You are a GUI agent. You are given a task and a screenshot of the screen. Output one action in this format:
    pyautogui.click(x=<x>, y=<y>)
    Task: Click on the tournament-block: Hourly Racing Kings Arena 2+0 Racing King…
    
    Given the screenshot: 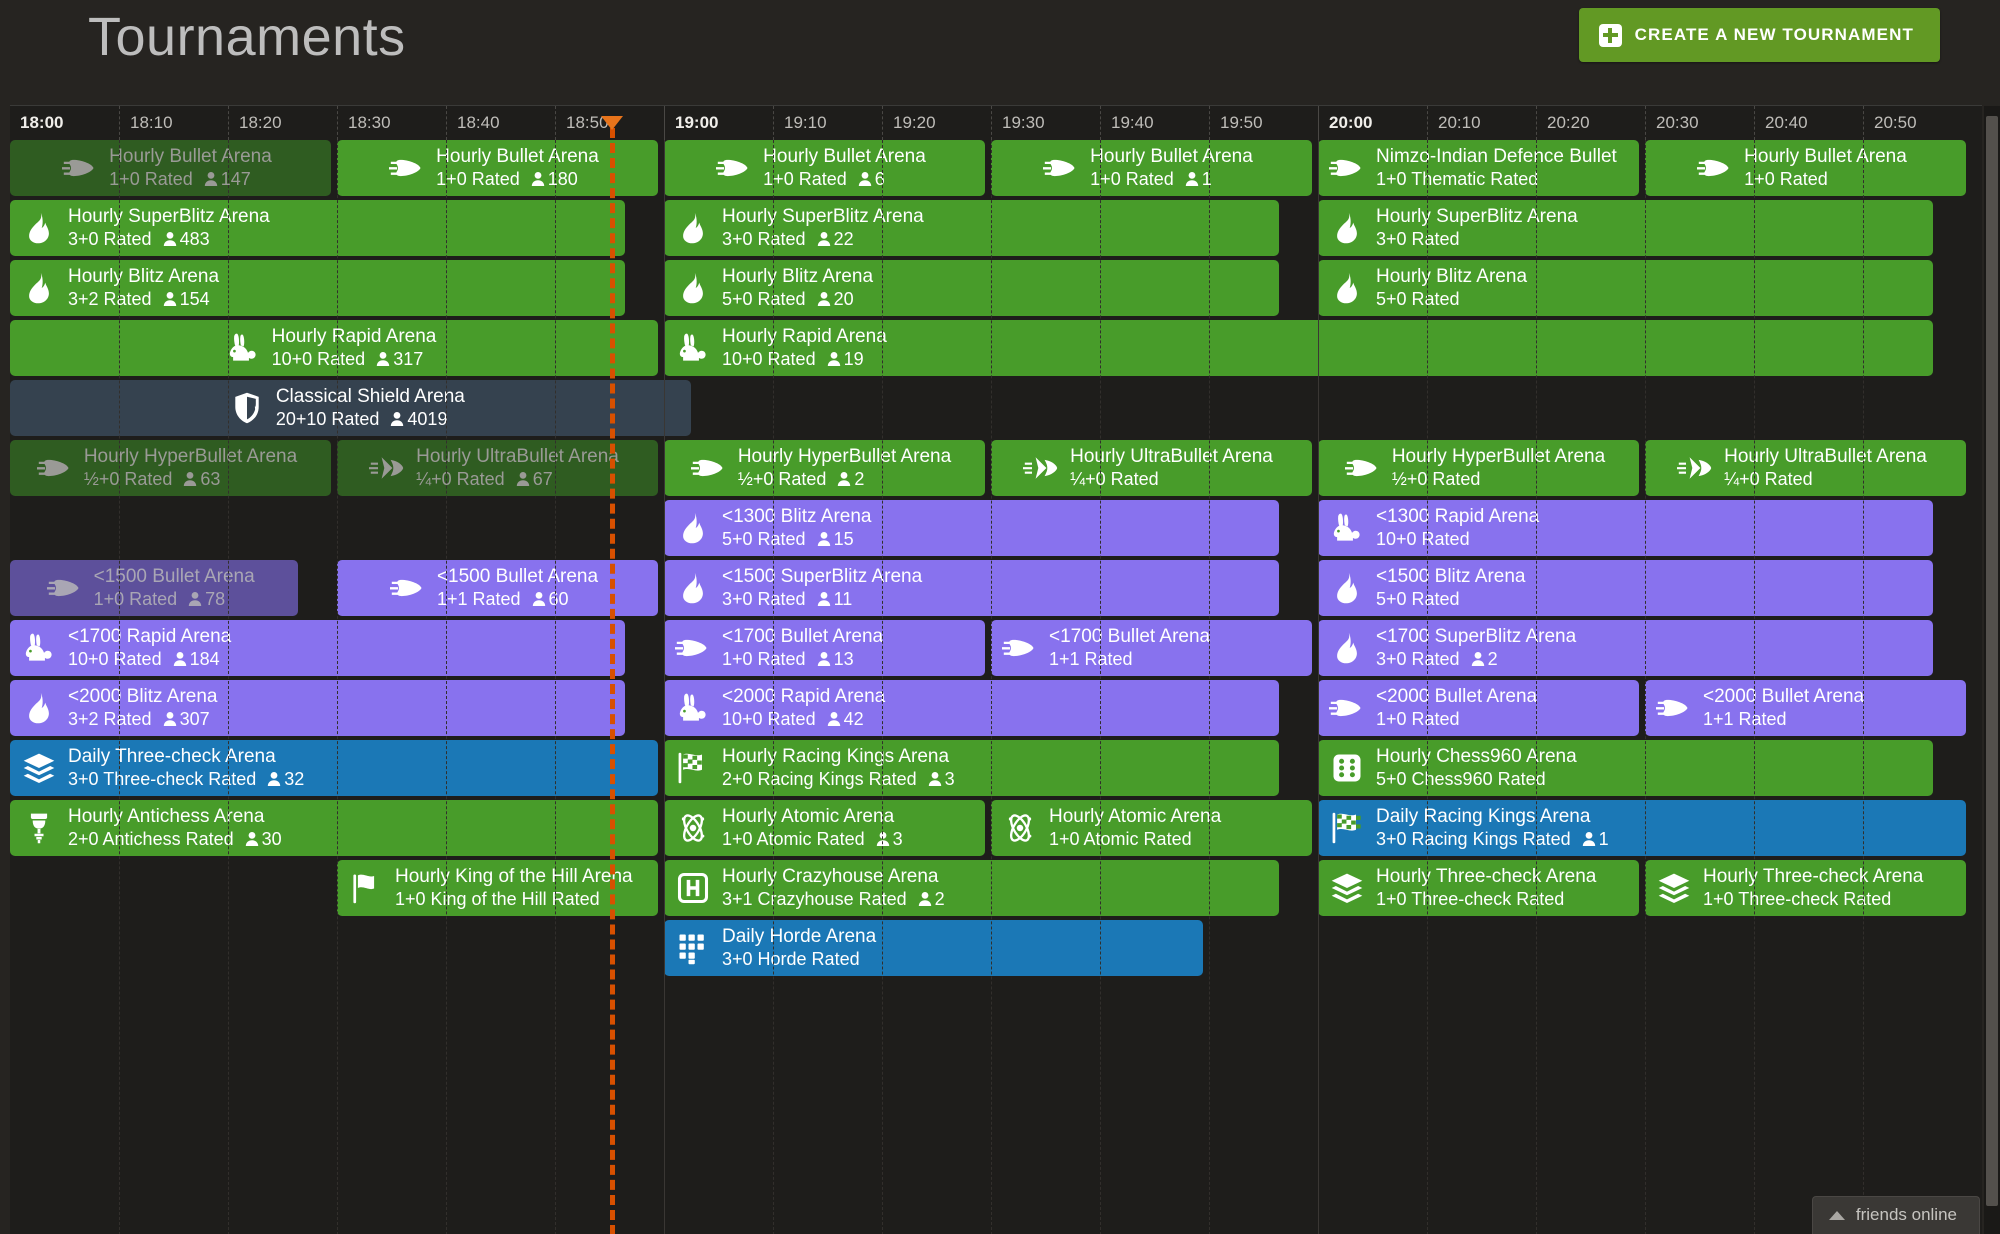 What is the action you would take?
    pyautogui.click(x=972, y=768)
    